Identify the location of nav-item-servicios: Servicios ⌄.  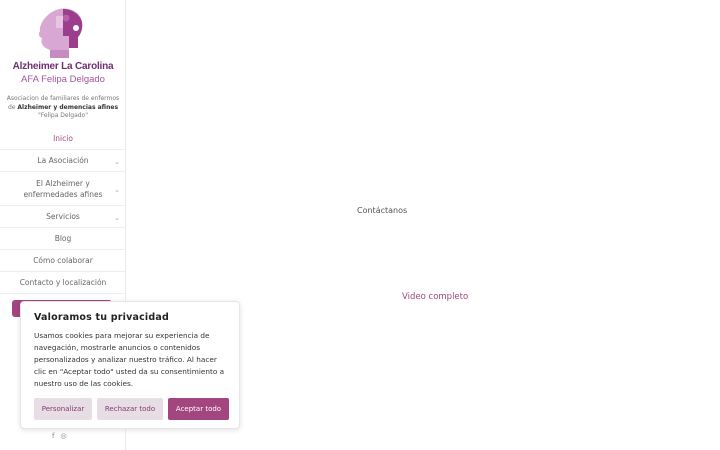
(63, 217).